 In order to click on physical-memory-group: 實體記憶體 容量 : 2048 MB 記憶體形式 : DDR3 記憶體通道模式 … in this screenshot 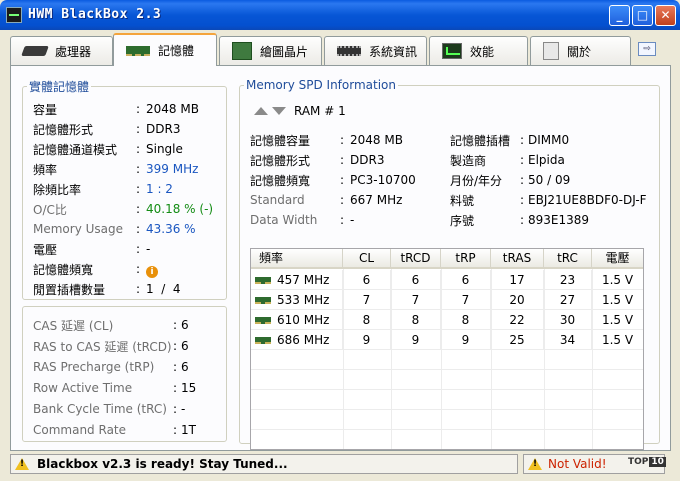, I will do `click(124, 189)`.